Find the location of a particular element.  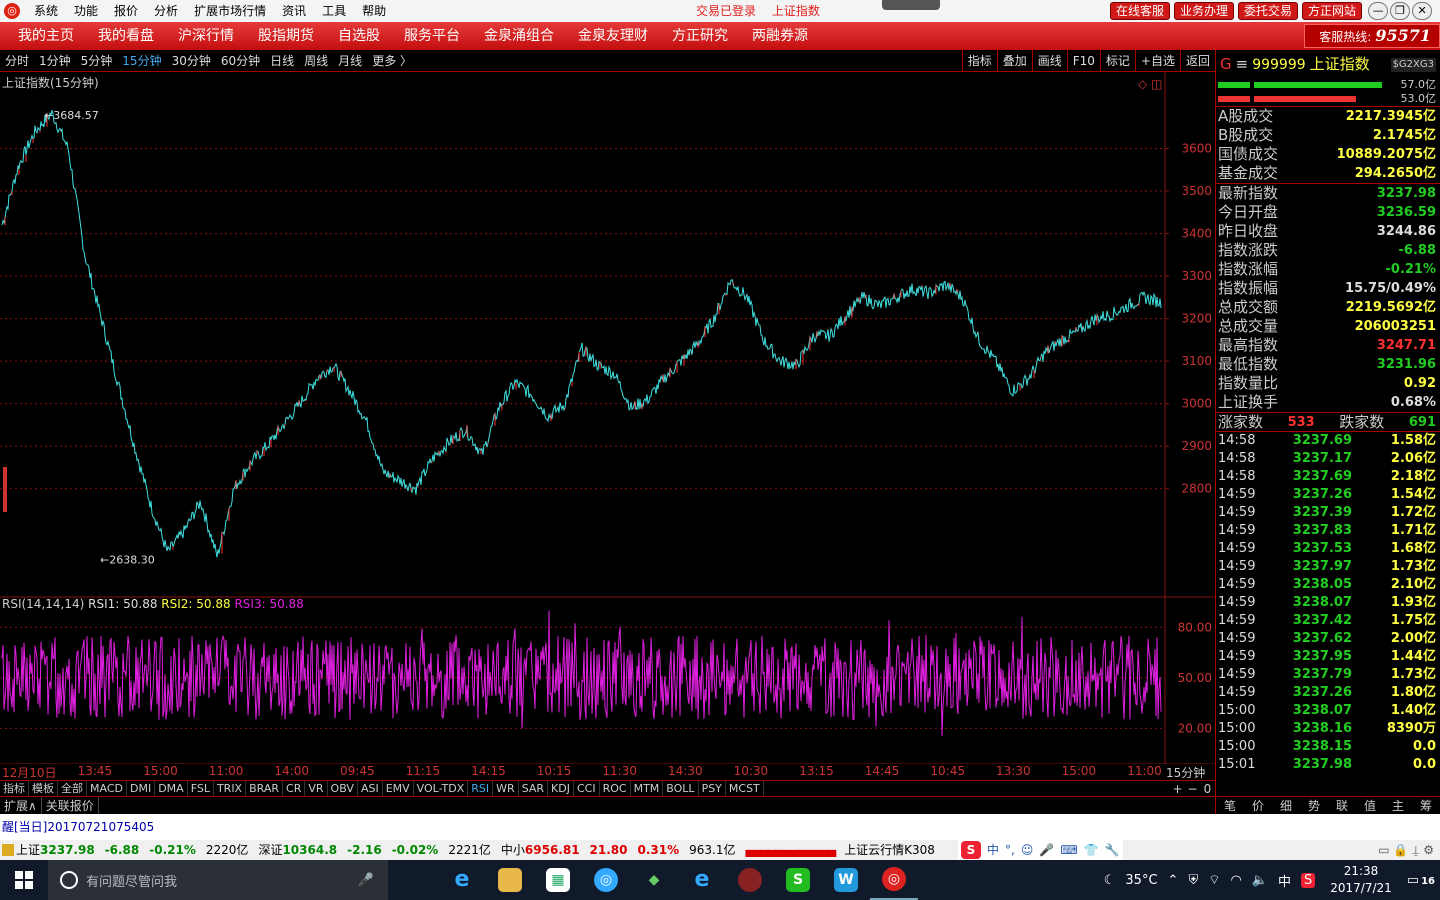

cloud-status: 上证云行情K308 is located at coordinates (889, 850).